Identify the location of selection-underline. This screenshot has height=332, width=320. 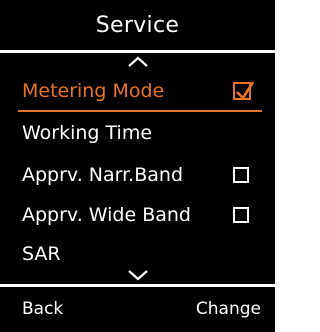
(140, 111).